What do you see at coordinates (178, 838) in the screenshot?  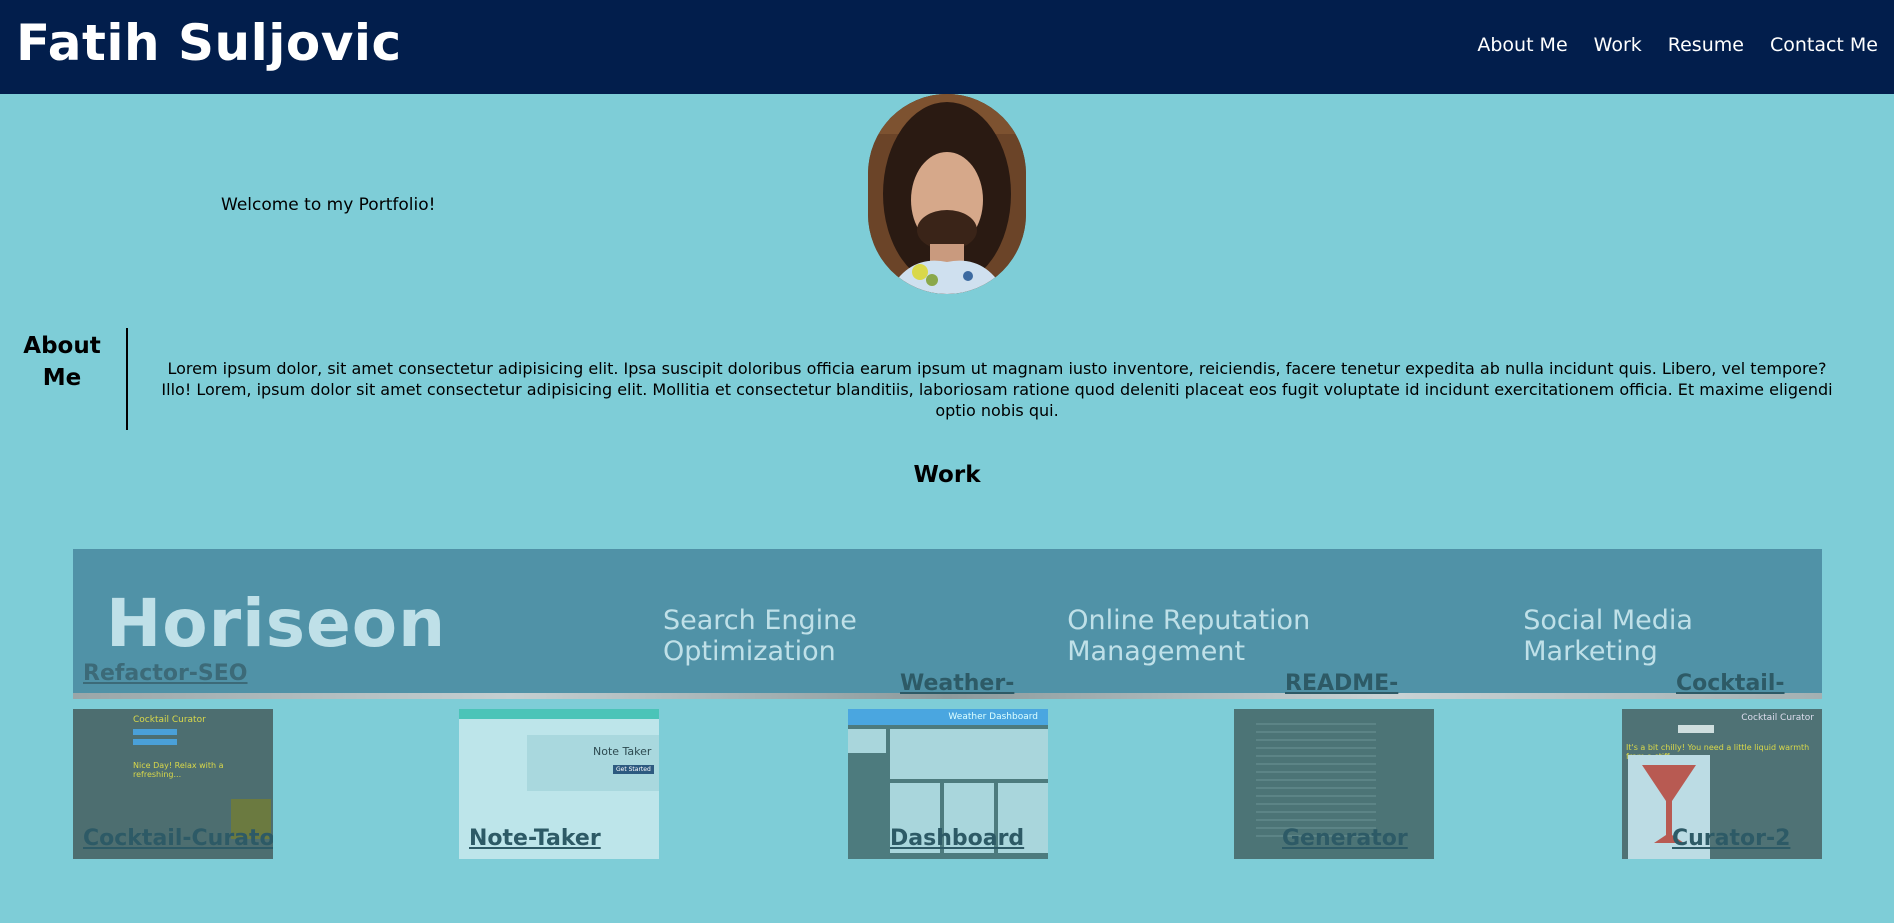 I see `project-link-cocktail-curator: Cocktail-Curator` at bounding box center [178, 838].